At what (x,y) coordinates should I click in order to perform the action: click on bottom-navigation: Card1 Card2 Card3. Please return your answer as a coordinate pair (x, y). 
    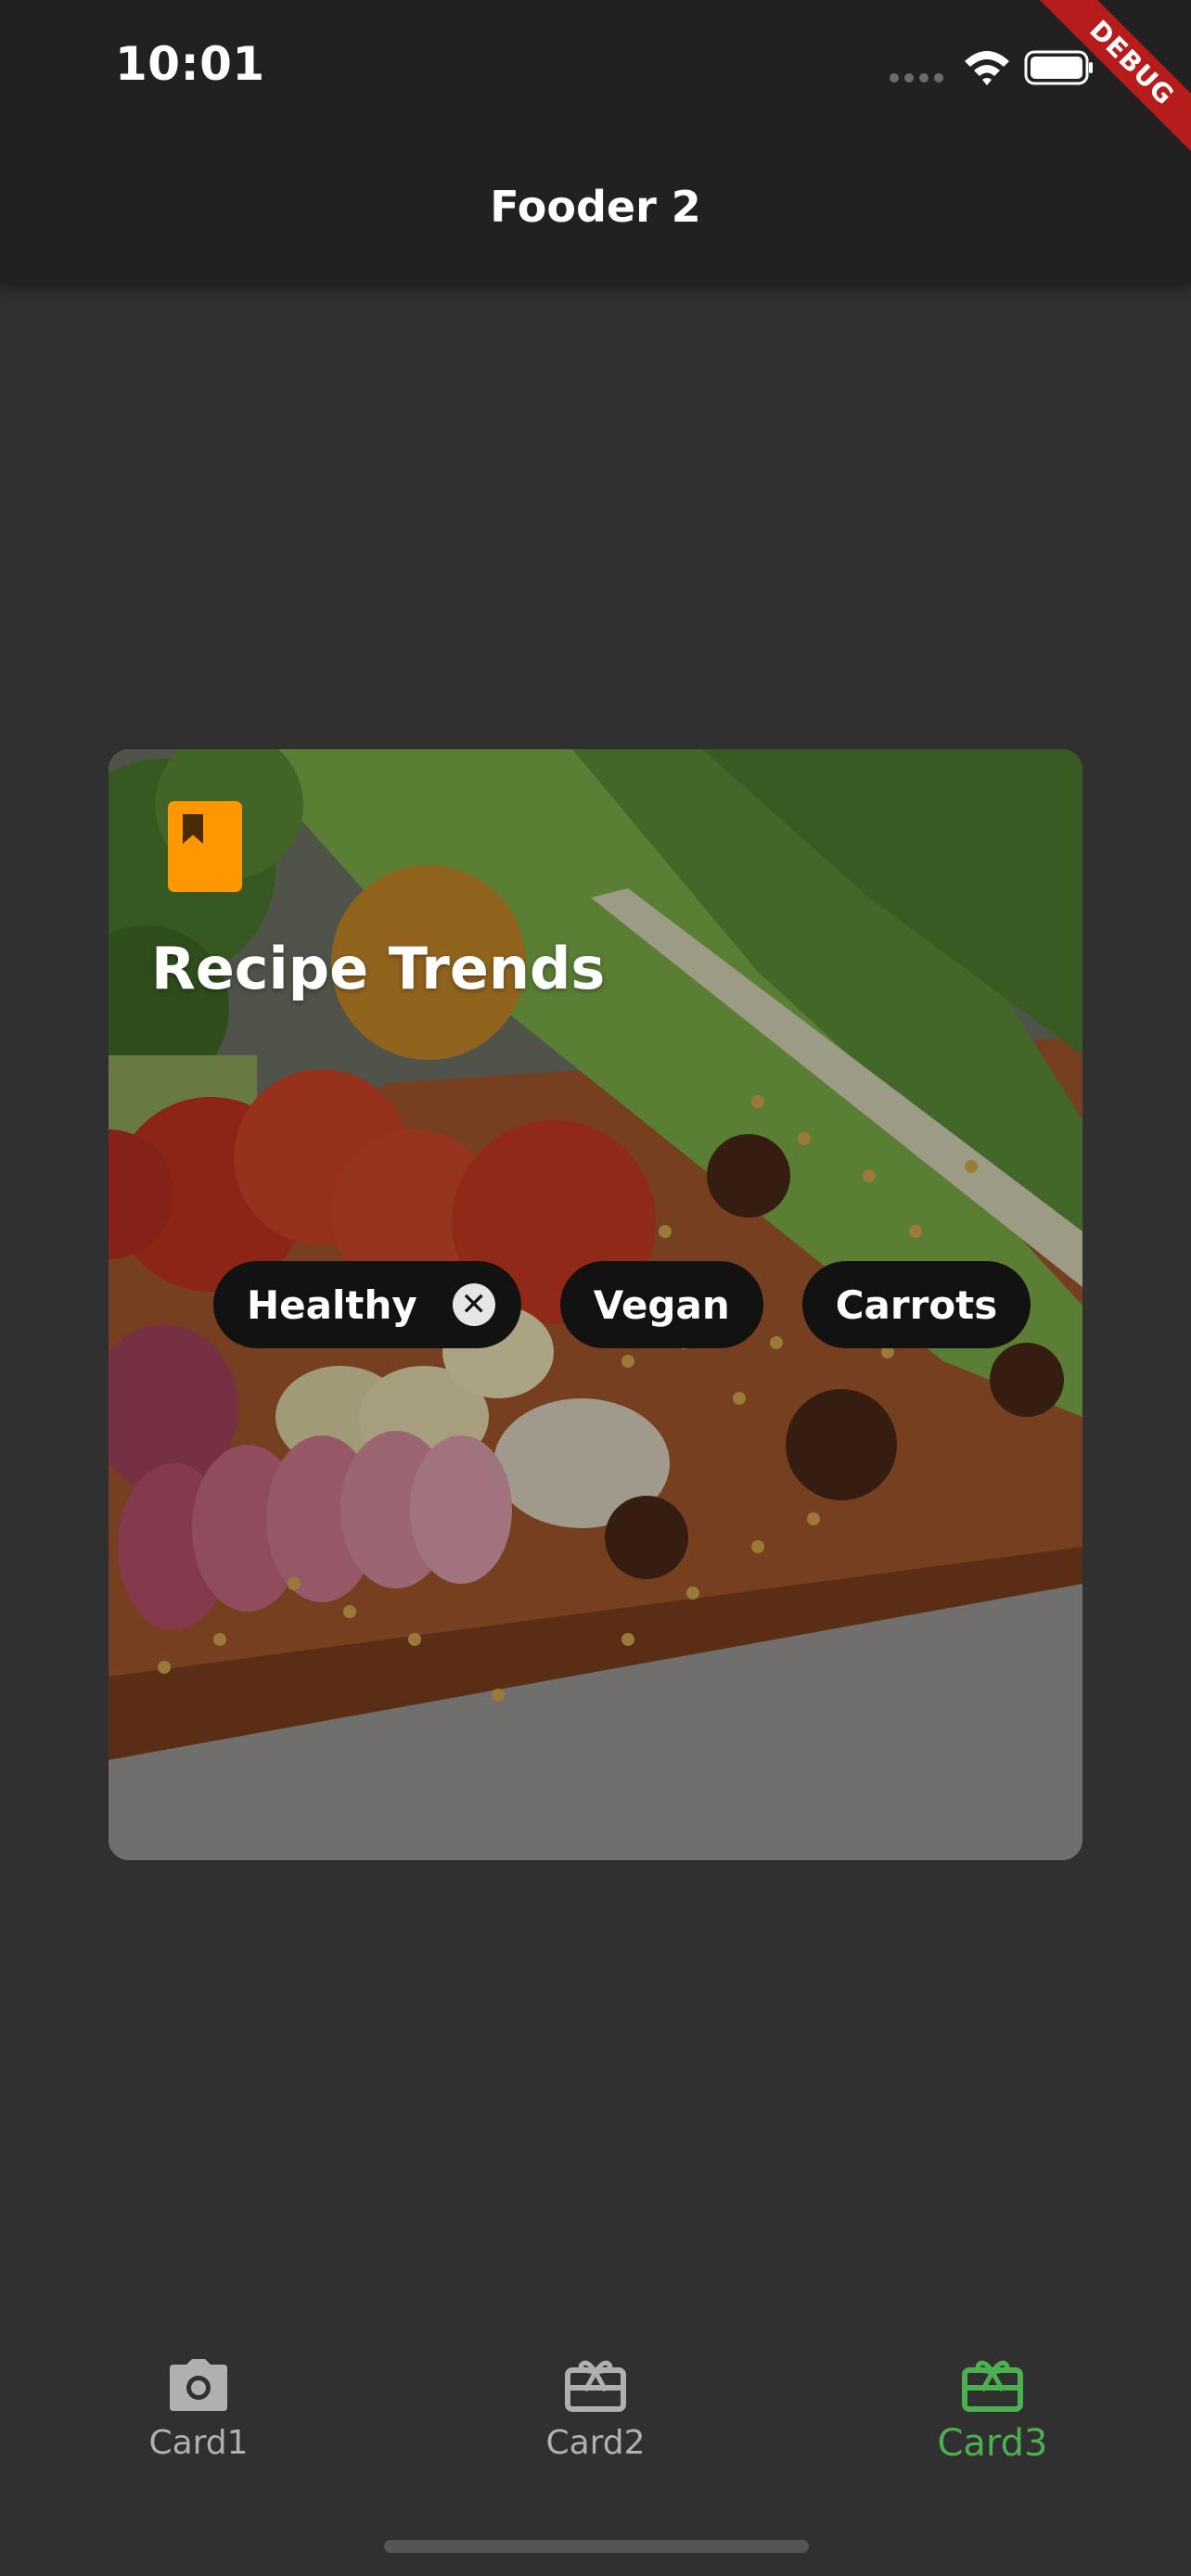
    Looking at the image, I should click on (595, 2446).